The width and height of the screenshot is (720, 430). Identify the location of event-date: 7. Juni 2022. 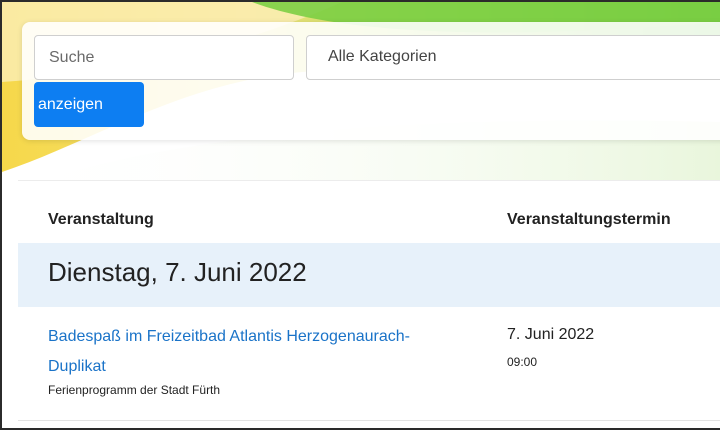
(551, 334).